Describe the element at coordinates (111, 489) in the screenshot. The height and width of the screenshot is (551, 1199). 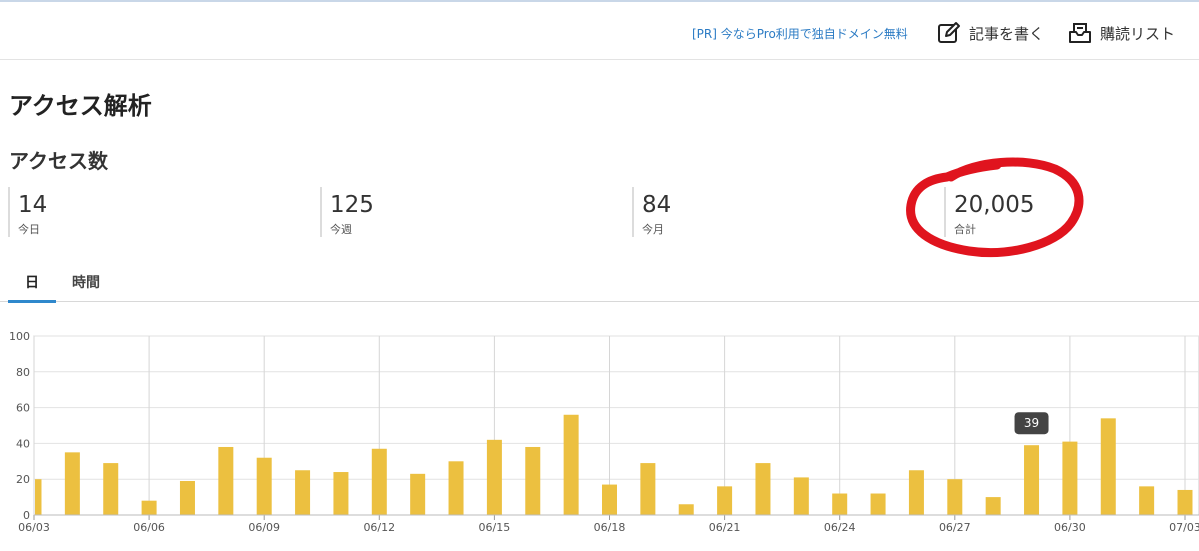
I see `bar-06/05` at that location.